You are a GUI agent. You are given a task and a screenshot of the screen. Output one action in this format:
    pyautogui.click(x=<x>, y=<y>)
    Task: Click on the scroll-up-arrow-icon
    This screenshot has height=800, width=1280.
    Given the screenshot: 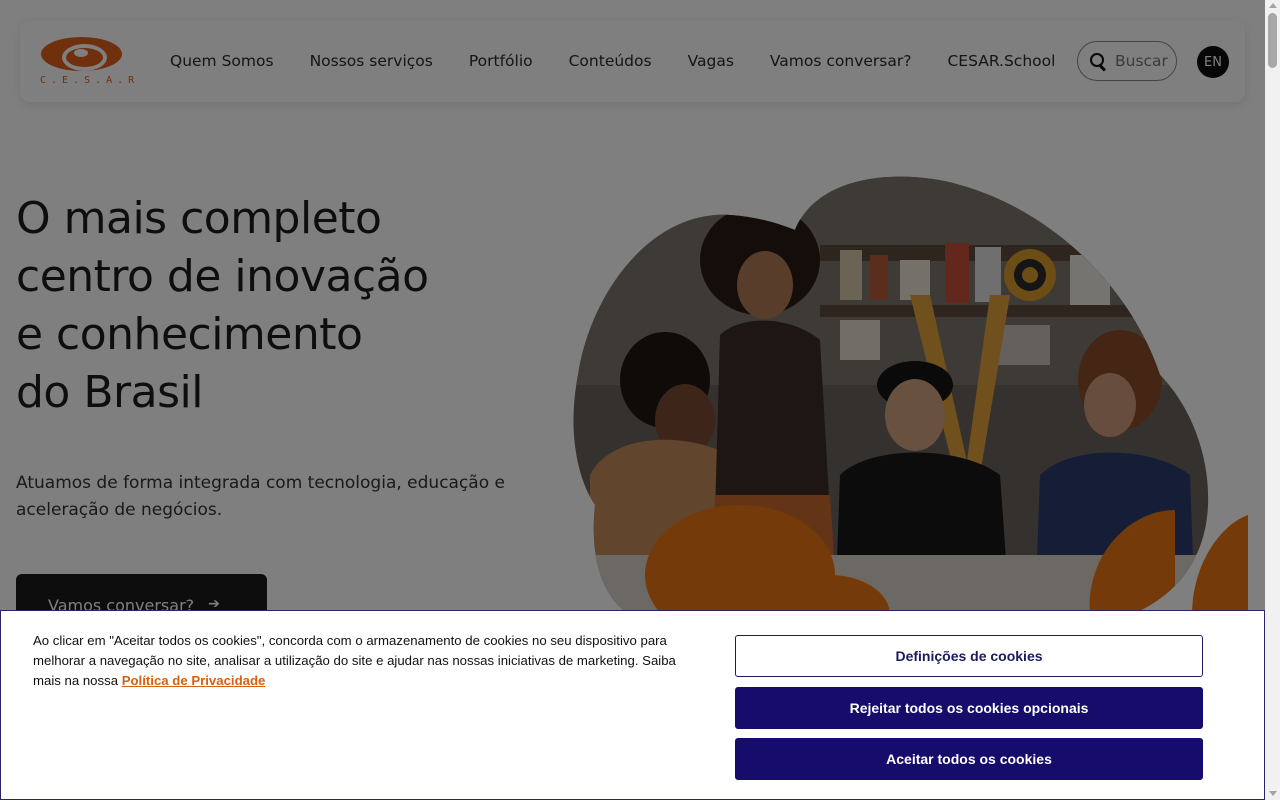 What is the action you would take?
    pyautogui.click(x=1273, y=5)
    